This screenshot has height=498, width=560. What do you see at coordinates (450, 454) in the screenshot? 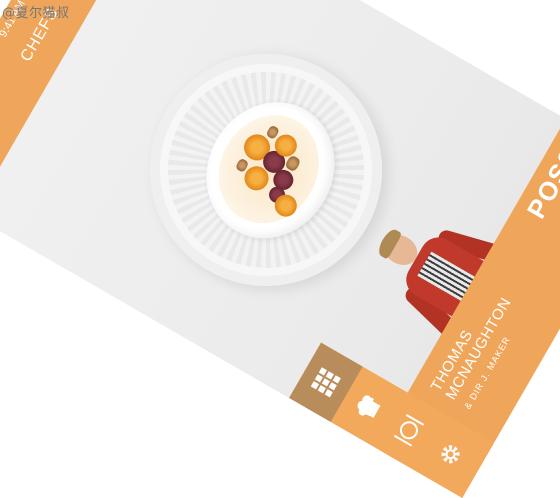
I see `gear-icon` at bounding box center [450, 454].